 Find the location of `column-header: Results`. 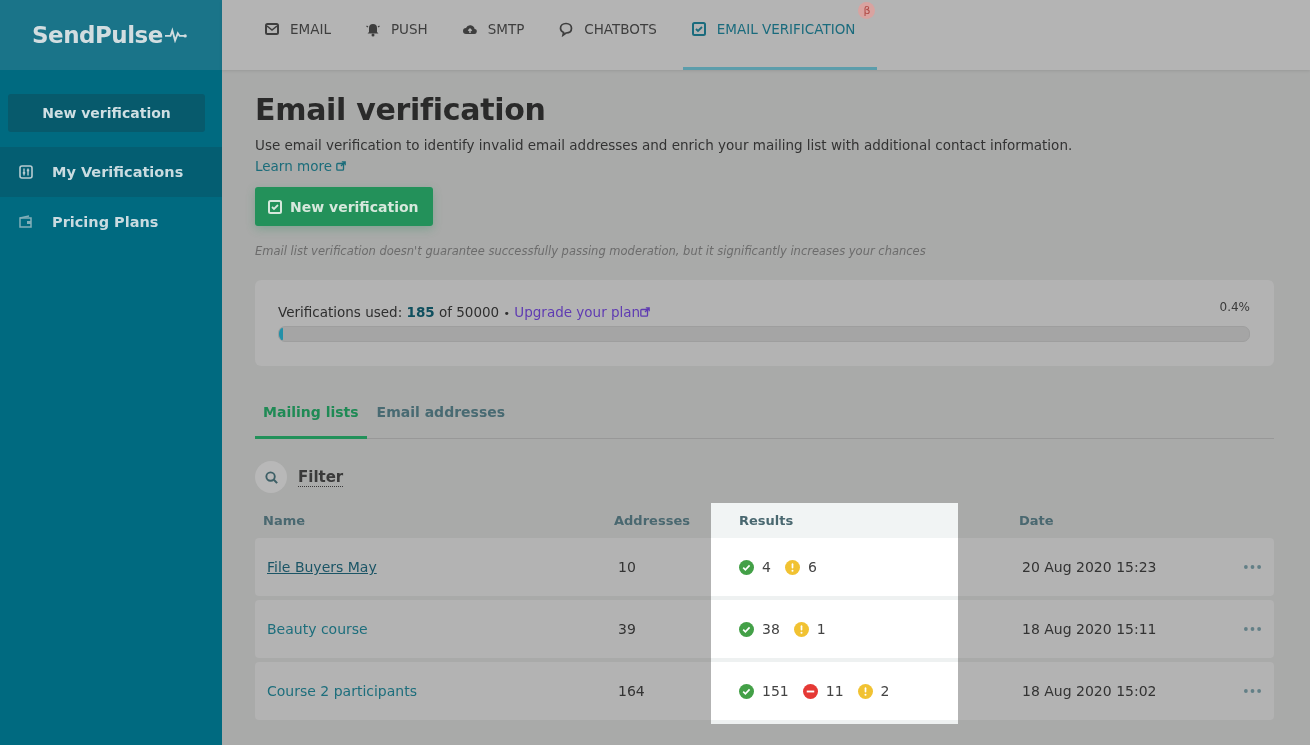

column-header: Results is located at coordinates (834, 520).